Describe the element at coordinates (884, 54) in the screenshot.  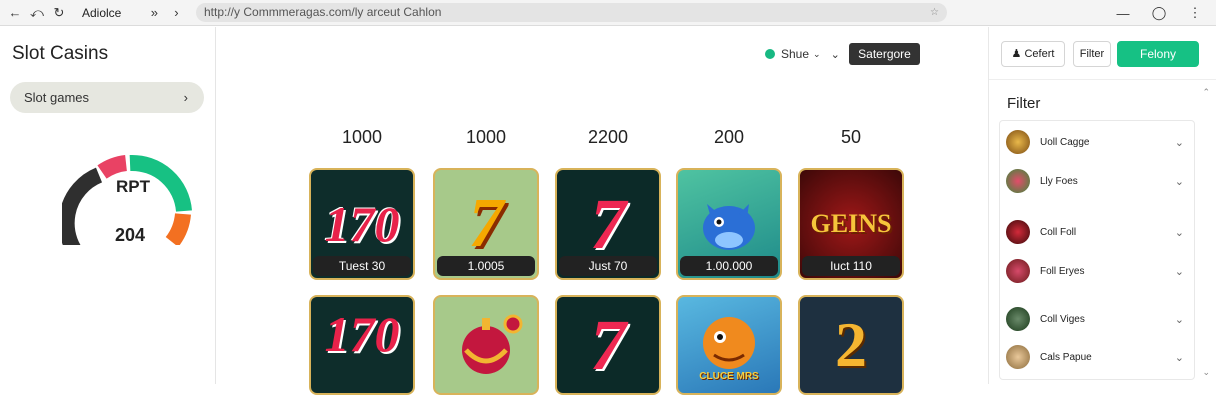
I see `category-button: Satergore` at that location.